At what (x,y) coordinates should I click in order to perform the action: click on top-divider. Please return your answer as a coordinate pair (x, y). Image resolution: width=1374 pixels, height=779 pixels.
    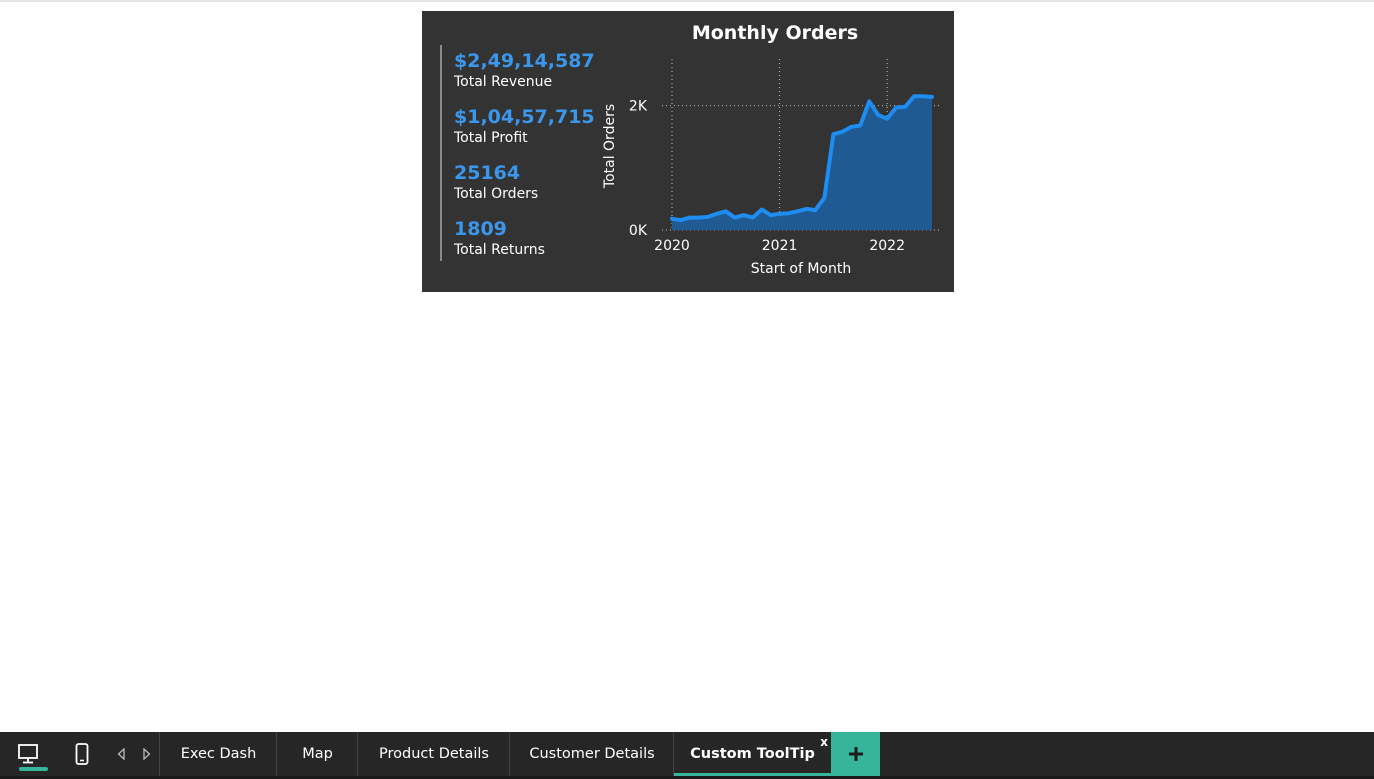
    Looking at the image, I should click on (687, 1).